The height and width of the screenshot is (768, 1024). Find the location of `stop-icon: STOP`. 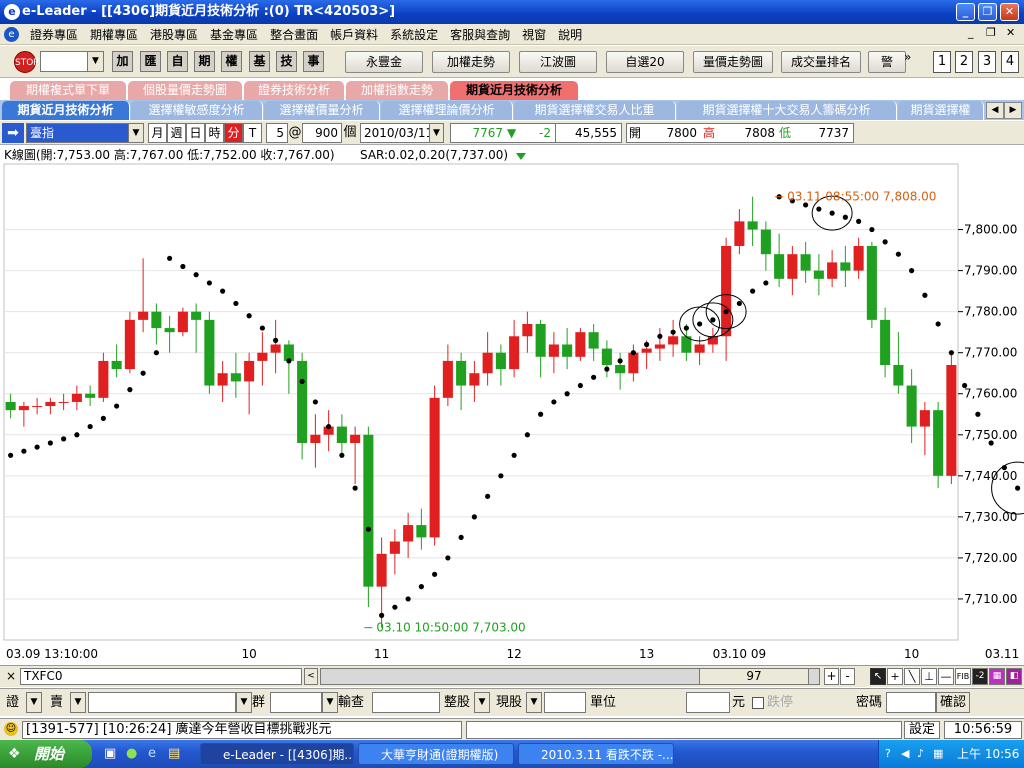

stop-icon: STOP is located at coordinates (26, 62).